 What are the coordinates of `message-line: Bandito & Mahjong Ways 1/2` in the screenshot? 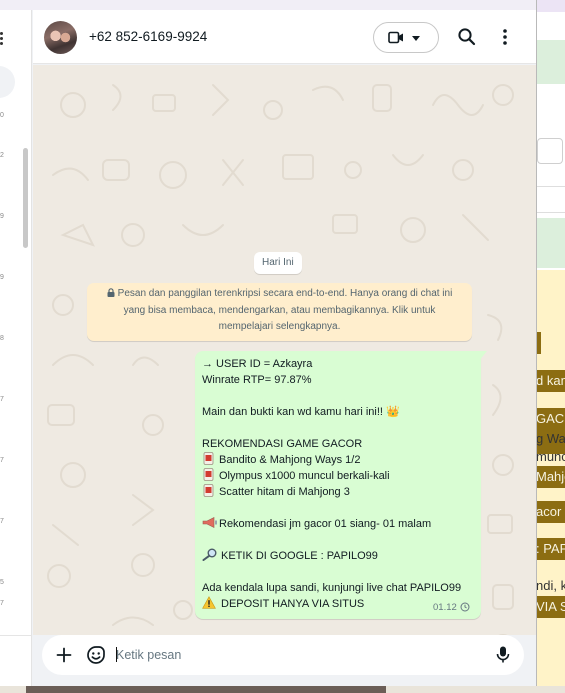 It's located at (281, 460).